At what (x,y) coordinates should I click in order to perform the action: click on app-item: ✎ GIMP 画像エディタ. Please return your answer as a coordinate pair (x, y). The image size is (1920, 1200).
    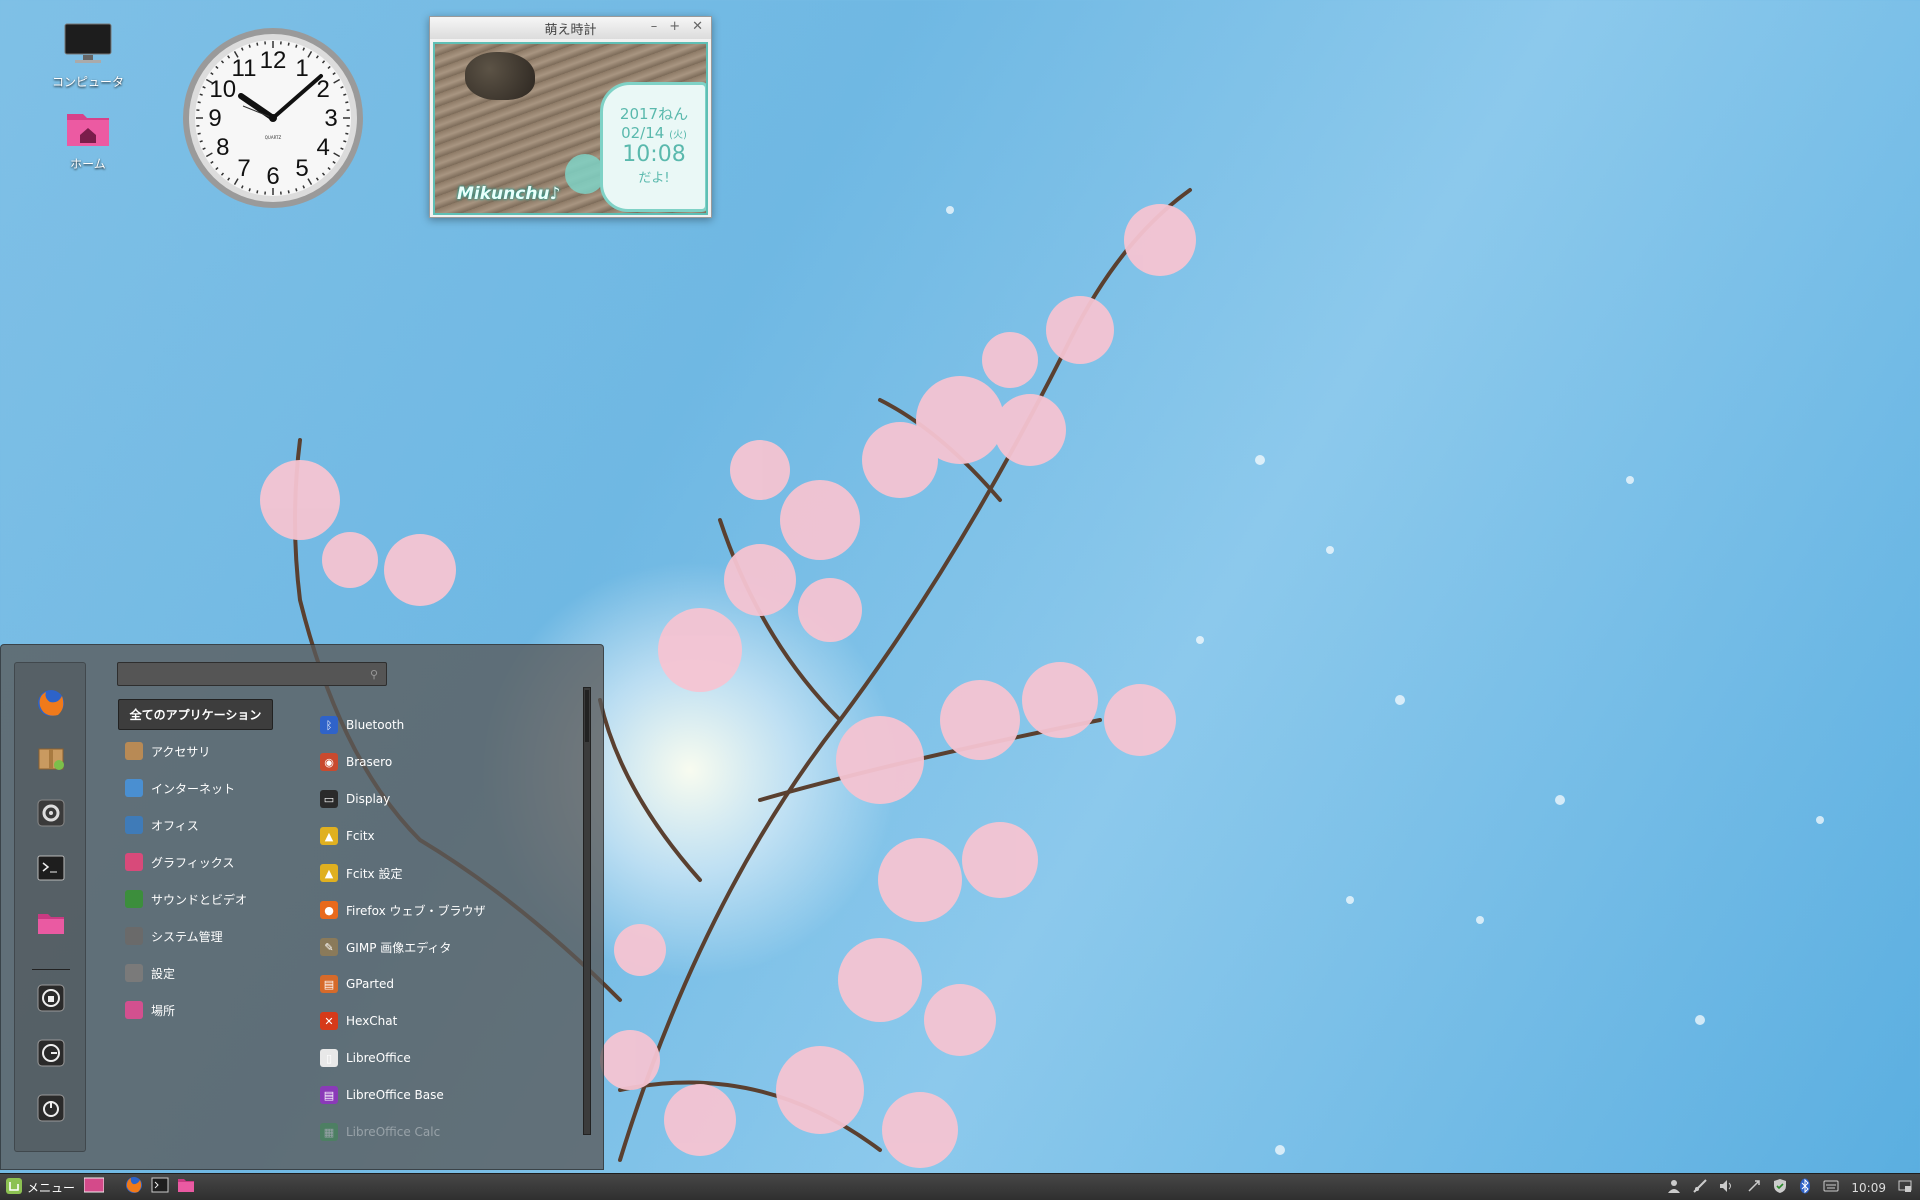
    Looking at the image, I should click on (385, 947).